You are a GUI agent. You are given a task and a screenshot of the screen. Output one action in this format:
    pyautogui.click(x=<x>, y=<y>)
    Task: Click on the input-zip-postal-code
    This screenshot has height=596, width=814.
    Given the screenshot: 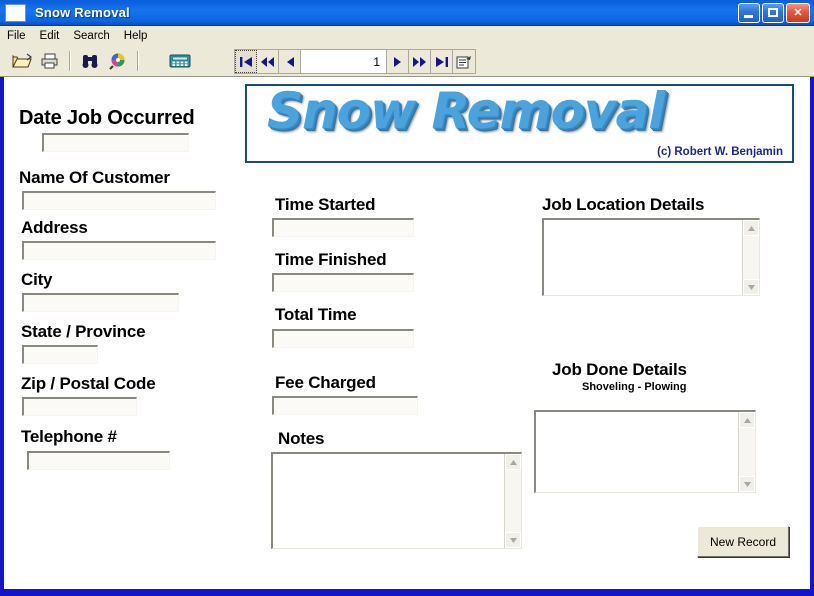 What is the action you would take?
    pyautogui.click(x=79, y=406)
    